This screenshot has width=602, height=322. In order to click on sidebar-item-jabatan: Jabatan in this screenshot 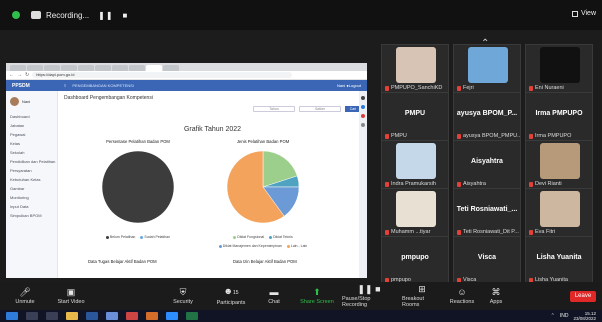, I will do `click(31, 125)`.